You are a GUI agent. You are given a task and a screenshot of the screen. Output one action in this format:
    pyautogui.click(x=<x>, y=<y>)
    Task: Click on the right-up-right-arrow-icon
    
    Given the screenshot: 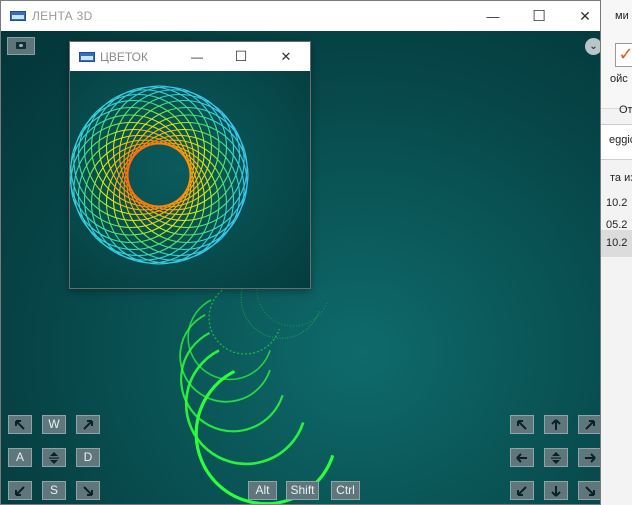 What is the action you would take?
    pyautogui.click(x=589, y=424)
    